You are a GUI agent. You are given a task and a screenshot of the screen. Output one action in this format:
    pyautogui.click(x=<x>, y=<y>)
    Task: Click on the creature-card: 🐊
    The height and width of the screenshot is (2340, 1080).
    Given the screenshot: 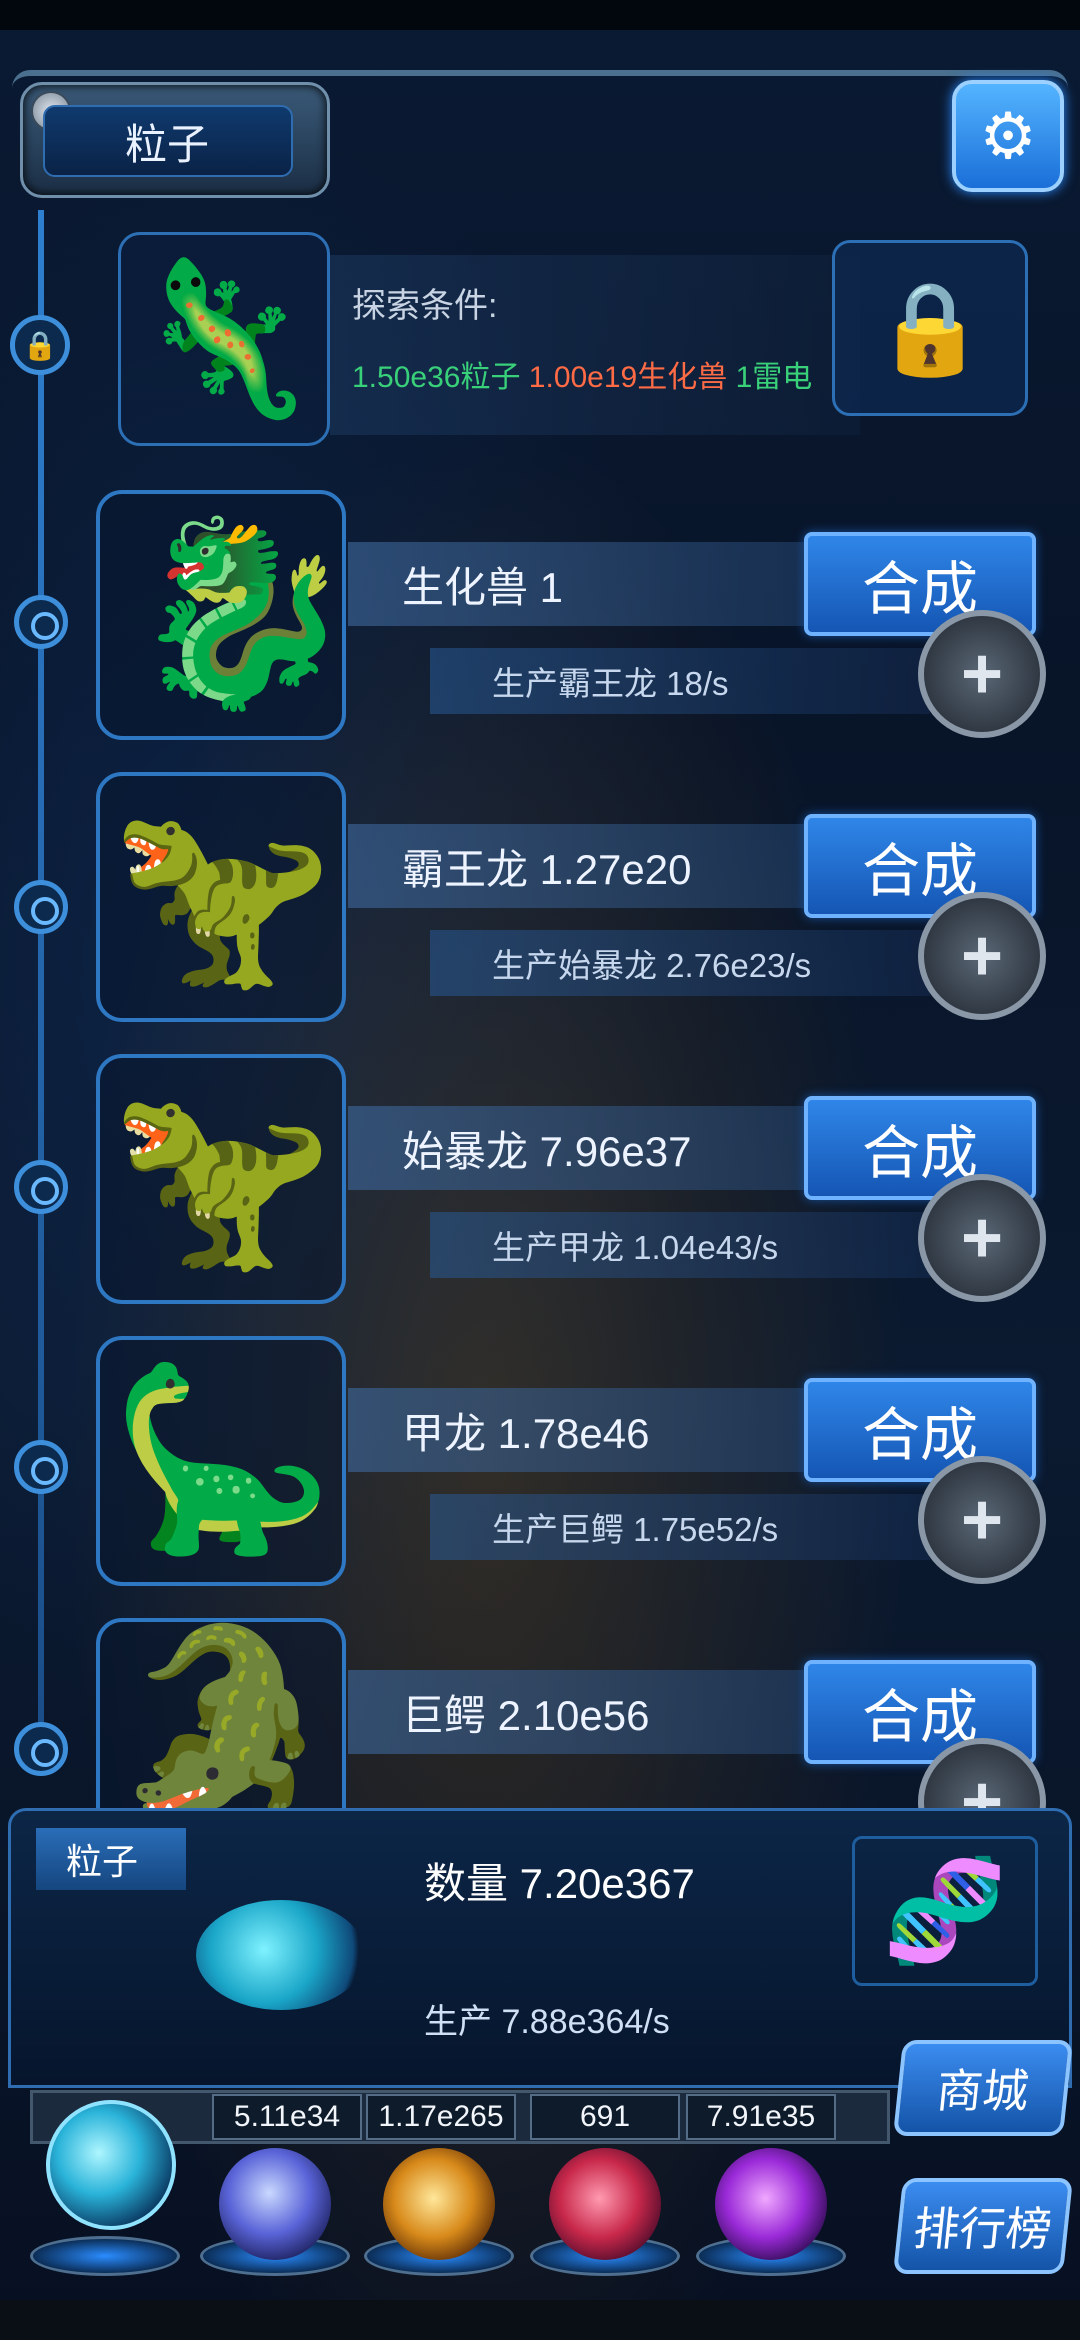 What is the action you would take?
    pyautogui.click(x=221, y=1713)
    